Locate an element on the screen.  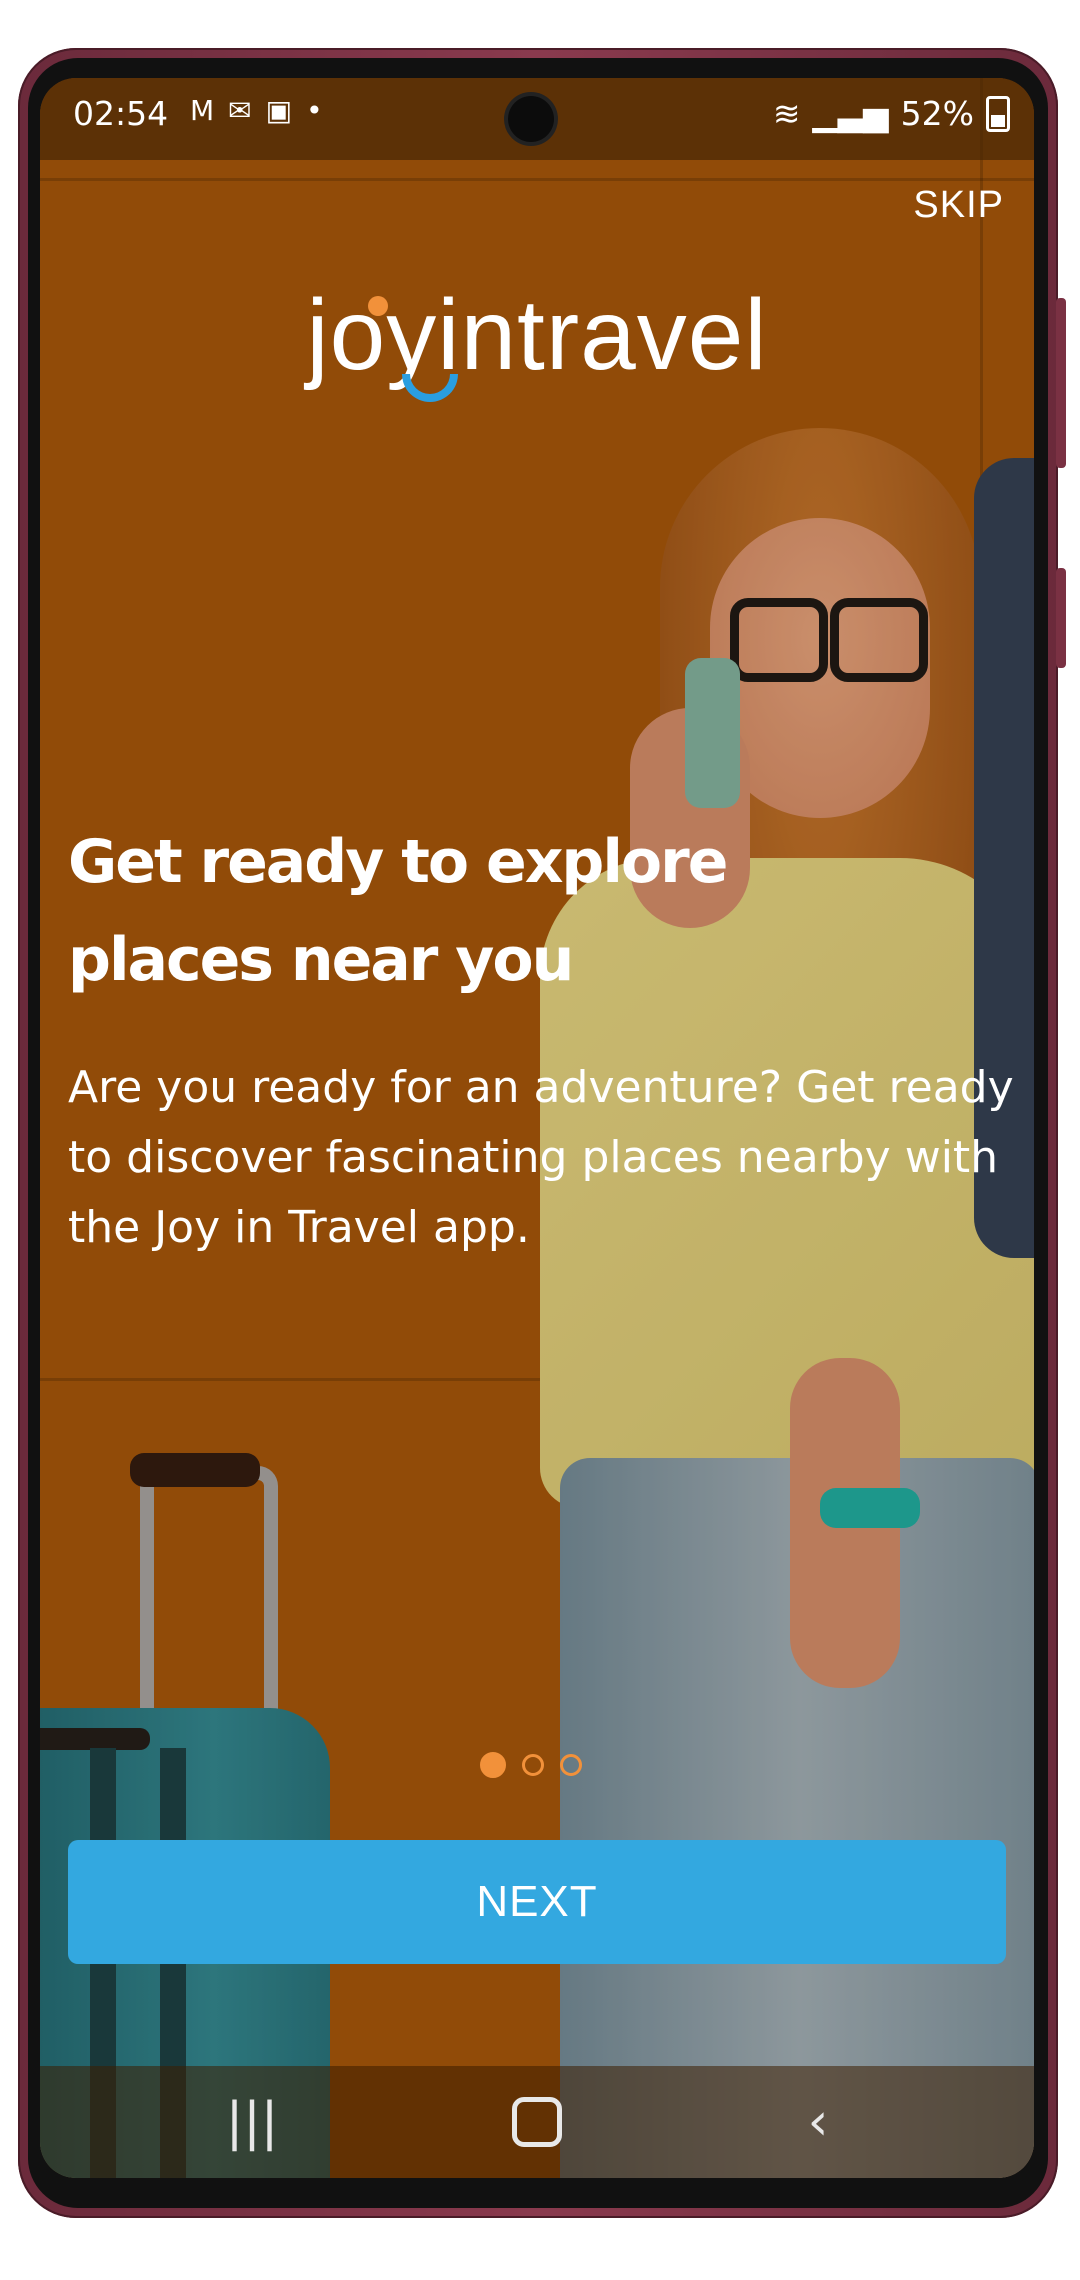
back-icon: ‹ is located at coordinates (818, 2122).